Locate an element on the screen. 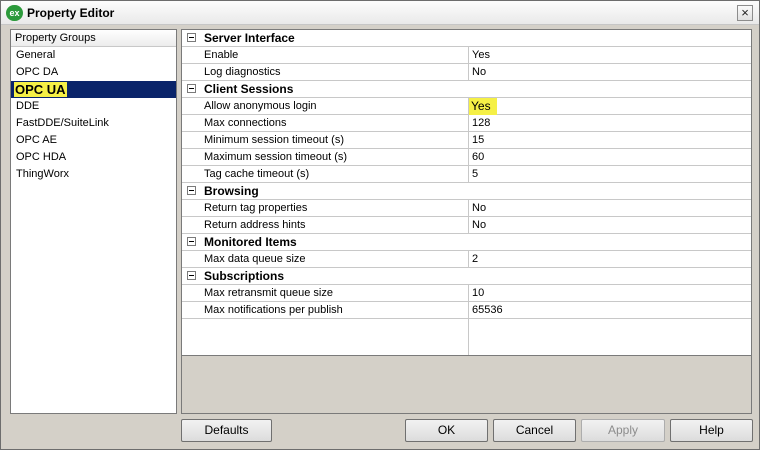 This screenshot has height=450, width=760. title-bar: ex Property Editor × is located at coordinates (380, 13).